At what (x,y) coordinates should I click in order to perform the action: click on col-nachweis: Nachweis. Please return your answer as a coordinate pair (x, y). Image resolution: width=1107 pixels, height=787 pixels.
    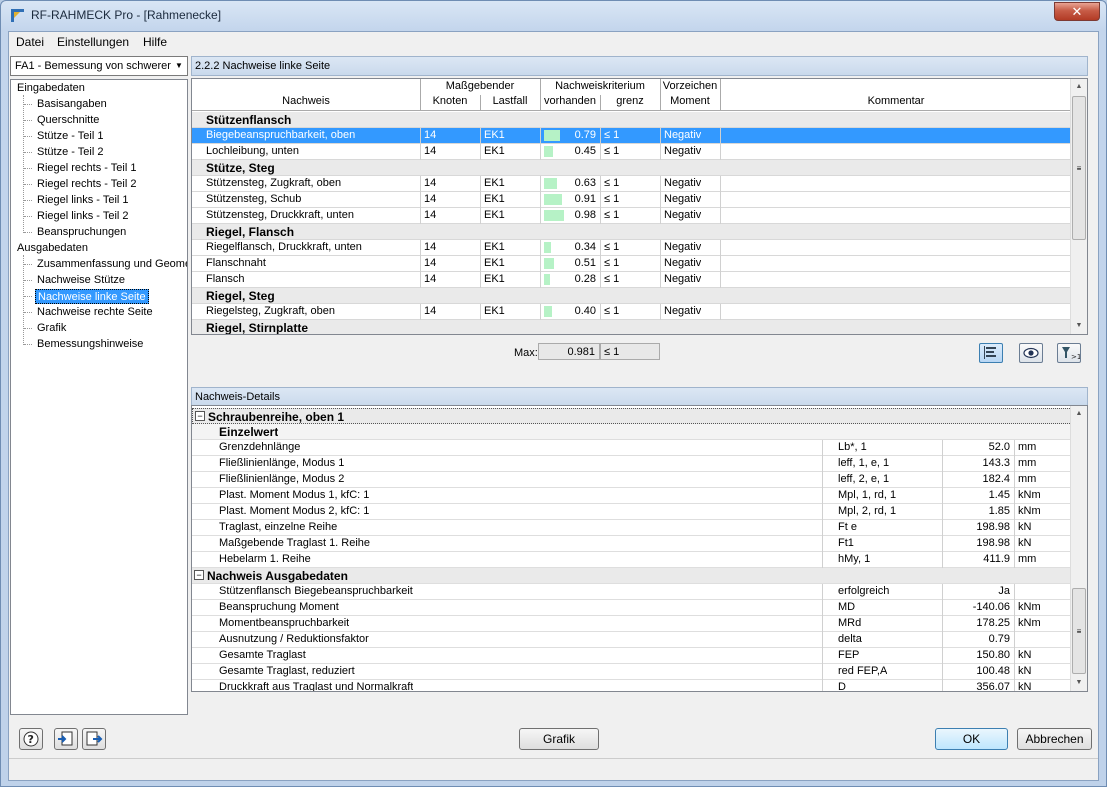
    Looking at the image, I should click on (306, 101).